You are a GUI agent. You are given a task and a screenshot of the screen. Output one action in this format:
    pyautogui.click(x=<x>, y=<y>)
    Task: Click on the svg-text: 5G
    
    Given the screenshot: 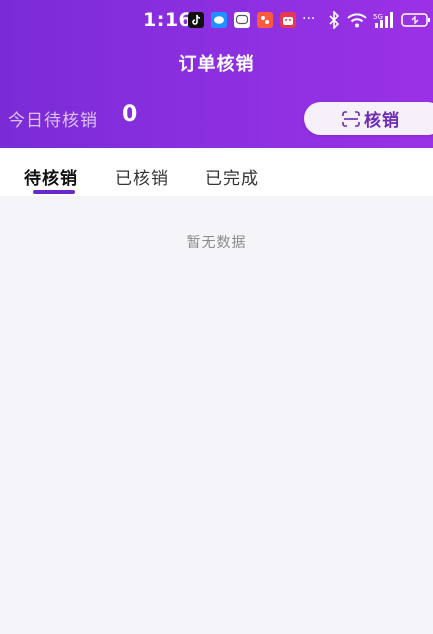 What is the action you would take?
    pyautogui.click(x=378, y=17)
    